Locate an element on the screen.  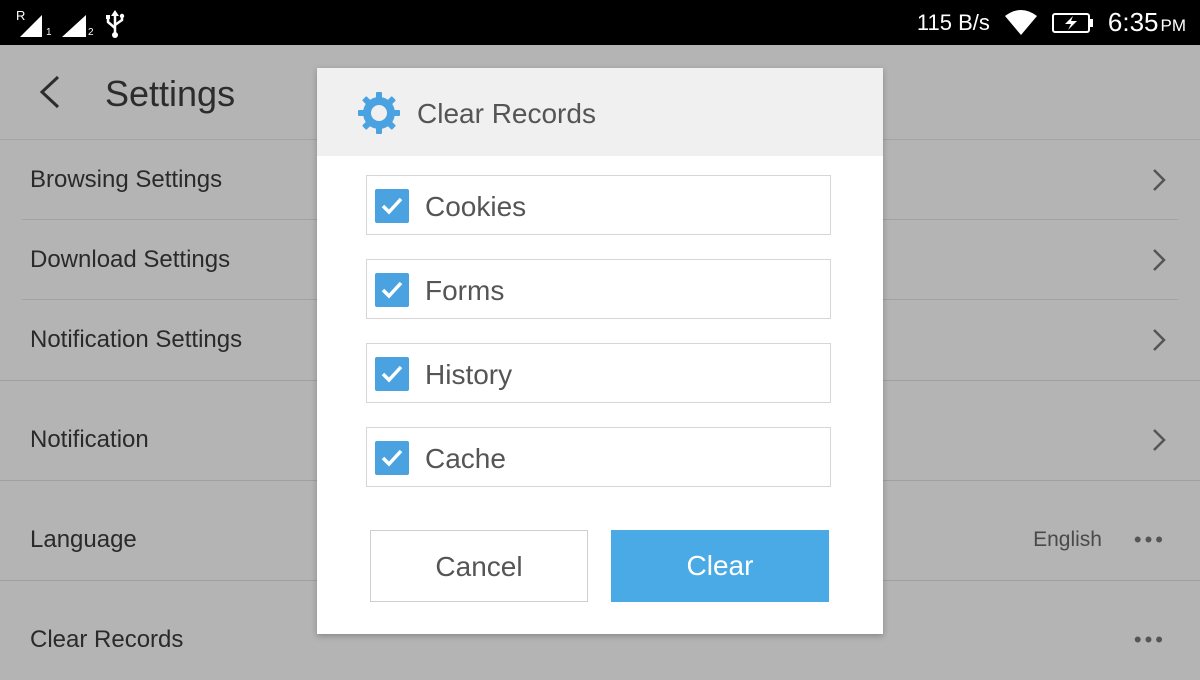
network-speed: 115 B/s is located at coordinates (953, 22).